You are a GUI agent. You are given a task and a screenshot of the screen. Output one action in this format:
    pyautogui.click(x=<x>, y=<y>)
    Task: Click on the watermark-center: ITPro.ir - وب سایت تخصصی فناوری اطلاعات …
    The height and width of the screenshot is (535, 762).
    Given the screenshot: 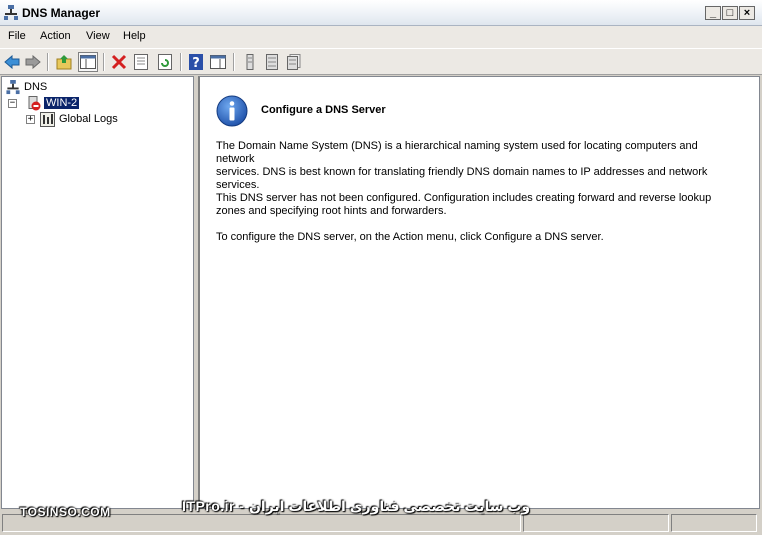 What is the action you would take?
    pyautogui.click(x=356, y=506)
    